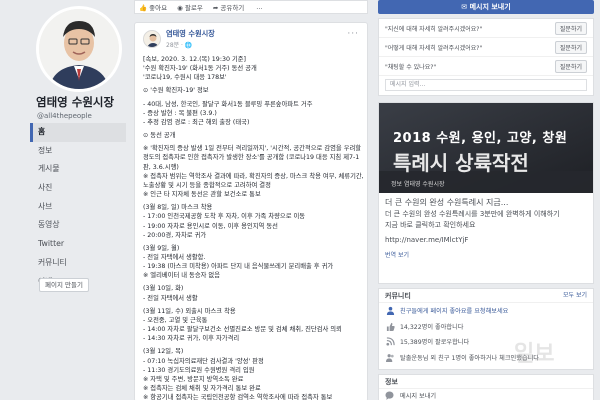  What do you see at coordinates (182, 276) in the screenshot?
I see `post-line: ※ 엘리베이터 내 동승자 없음` at bounding box center [182, 276].